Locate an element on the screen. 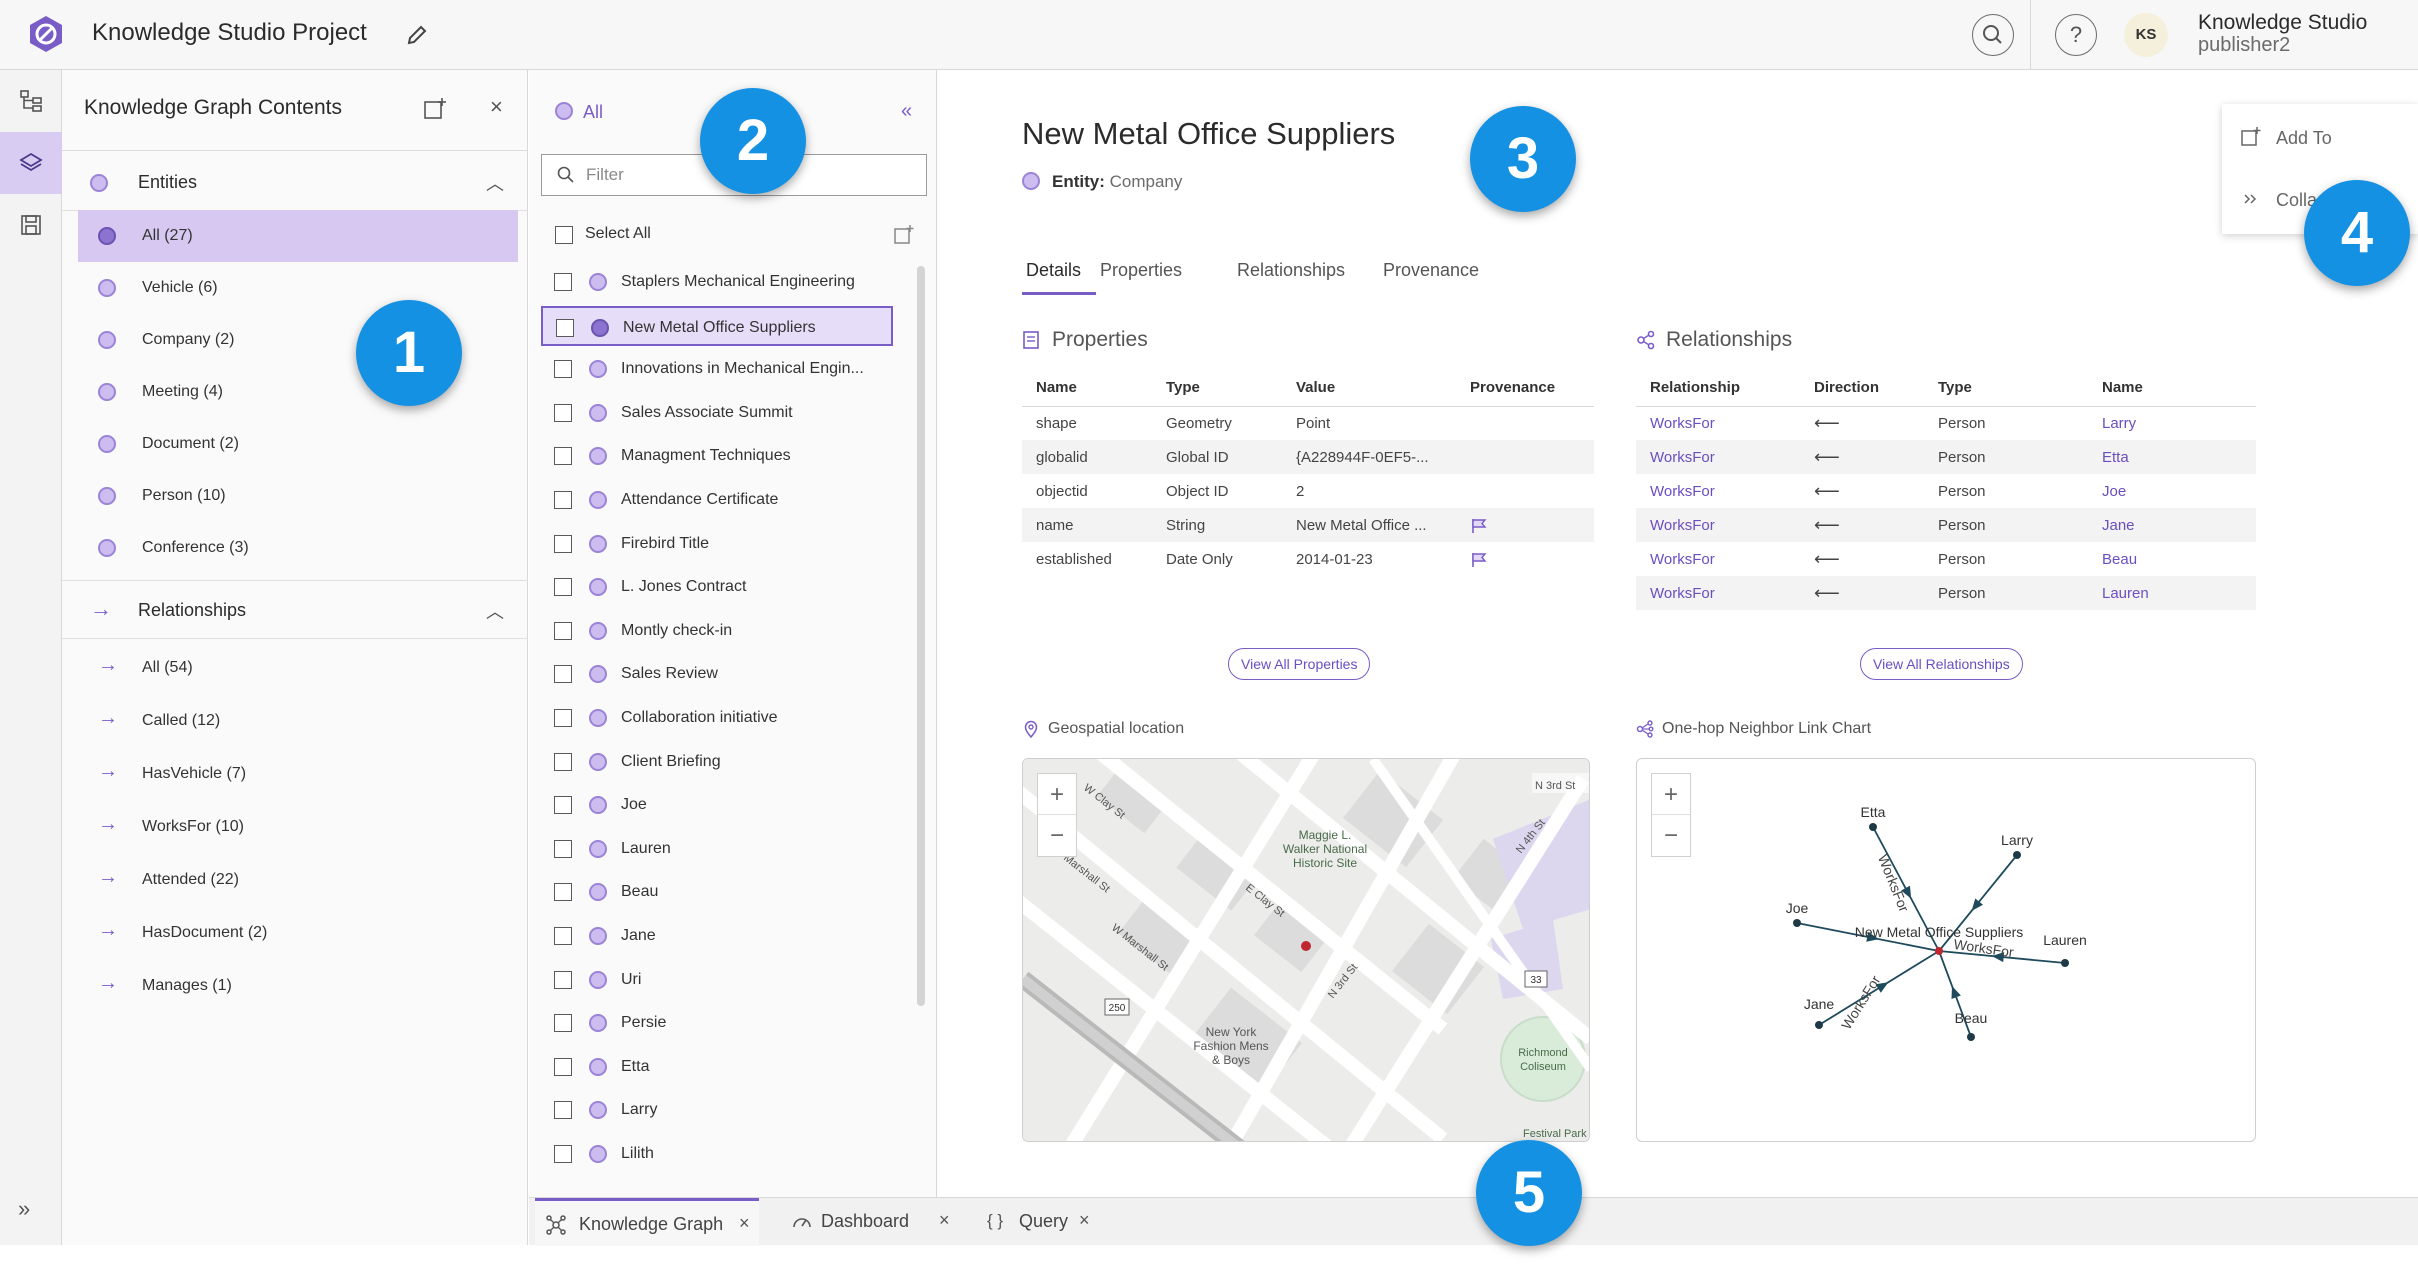 This screenshot has width=2418, height=1272. entity-list-item: Staplers Mechanical Engineering is located at coordinates (717, 282).